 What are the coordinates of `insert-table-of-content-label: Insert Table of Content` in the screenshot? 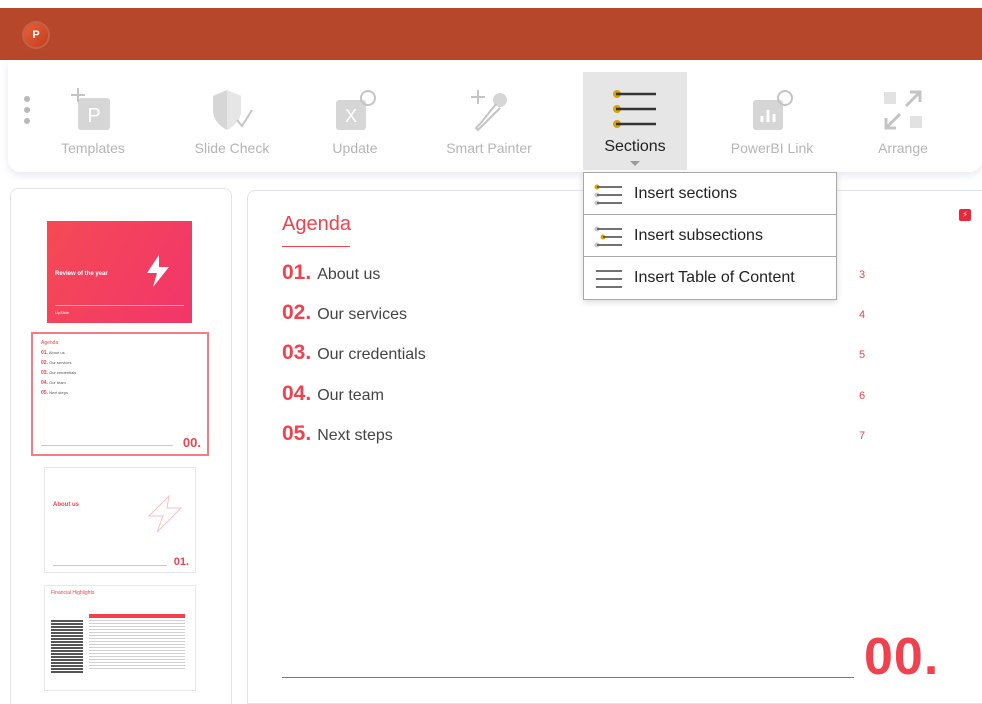 It's located at (714, 277).